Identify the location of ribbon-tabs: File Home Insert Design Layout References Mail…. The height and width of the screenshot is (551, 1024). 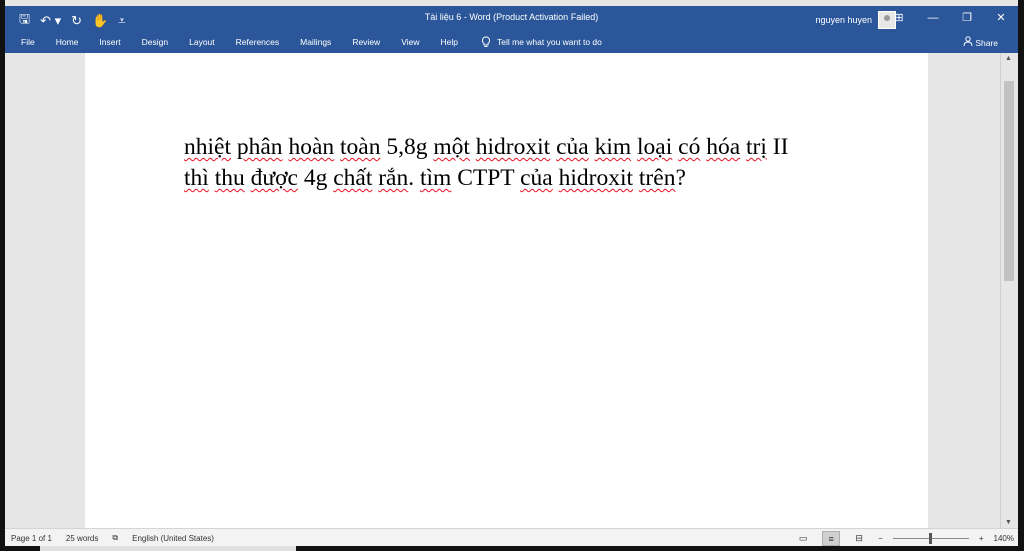
(250, 42).